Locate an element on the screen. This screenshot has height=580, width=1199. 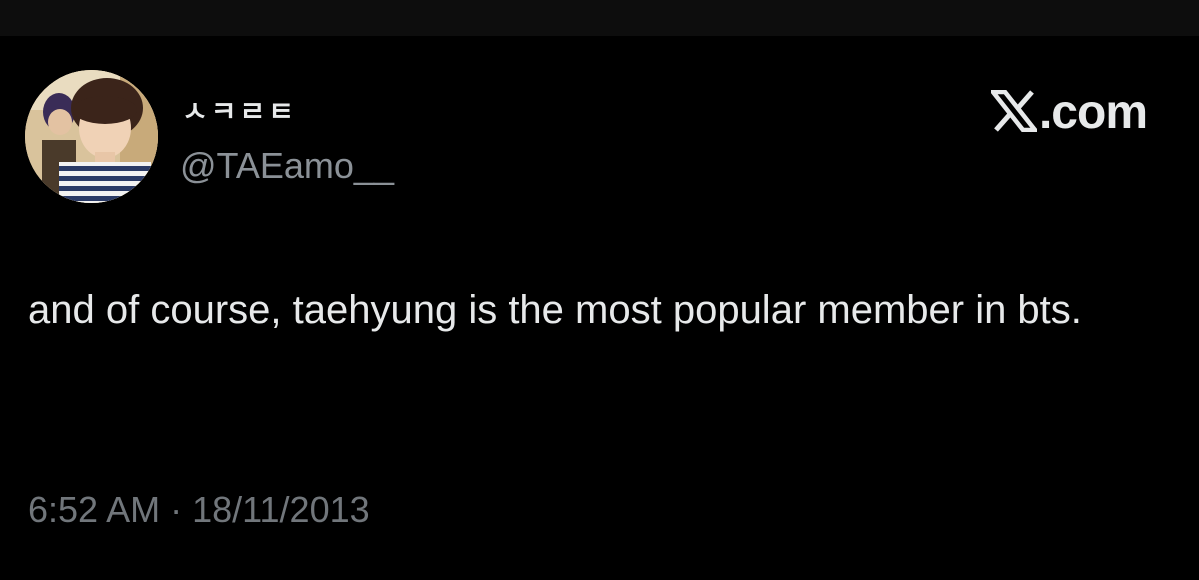
user-handle: @TAEamo__ is located at coordinates (287, 166).